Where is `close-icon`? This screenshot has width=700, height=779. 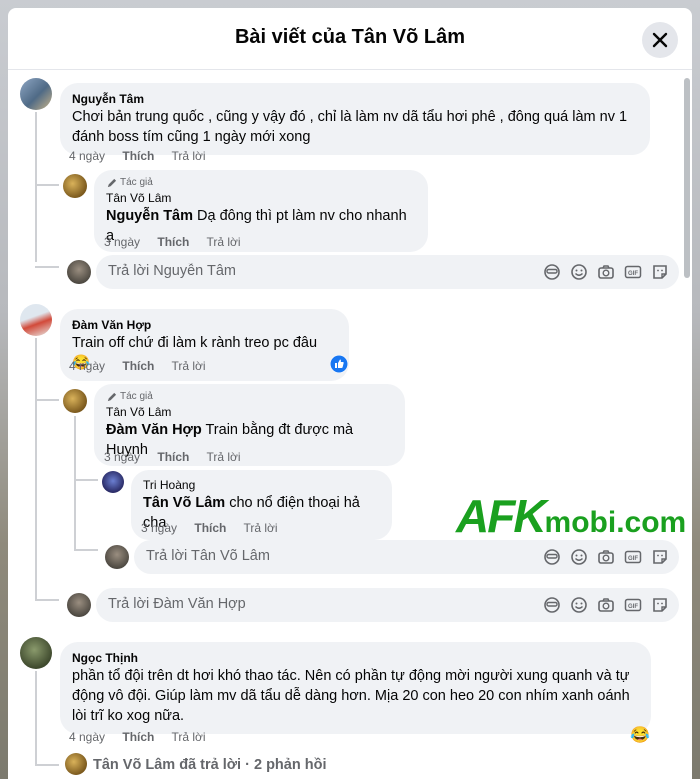 close-icon is located at coordinates (660, 40).